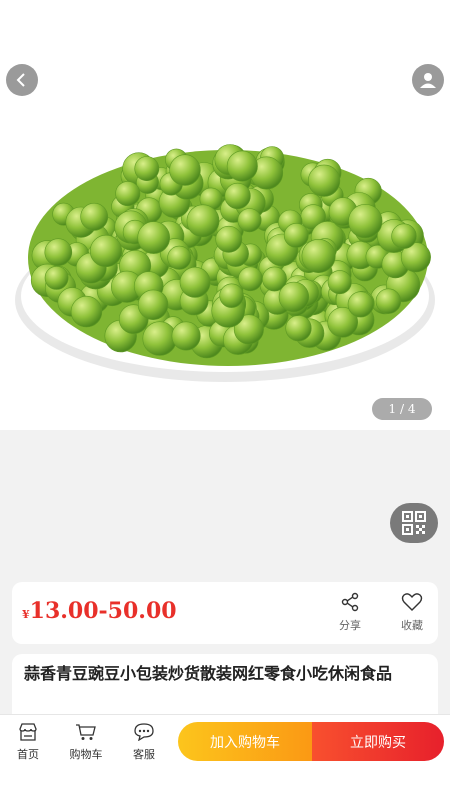 This screenshot has height=801, width=450. I want to click on favorite-label: 收藏, so click(412, 625).